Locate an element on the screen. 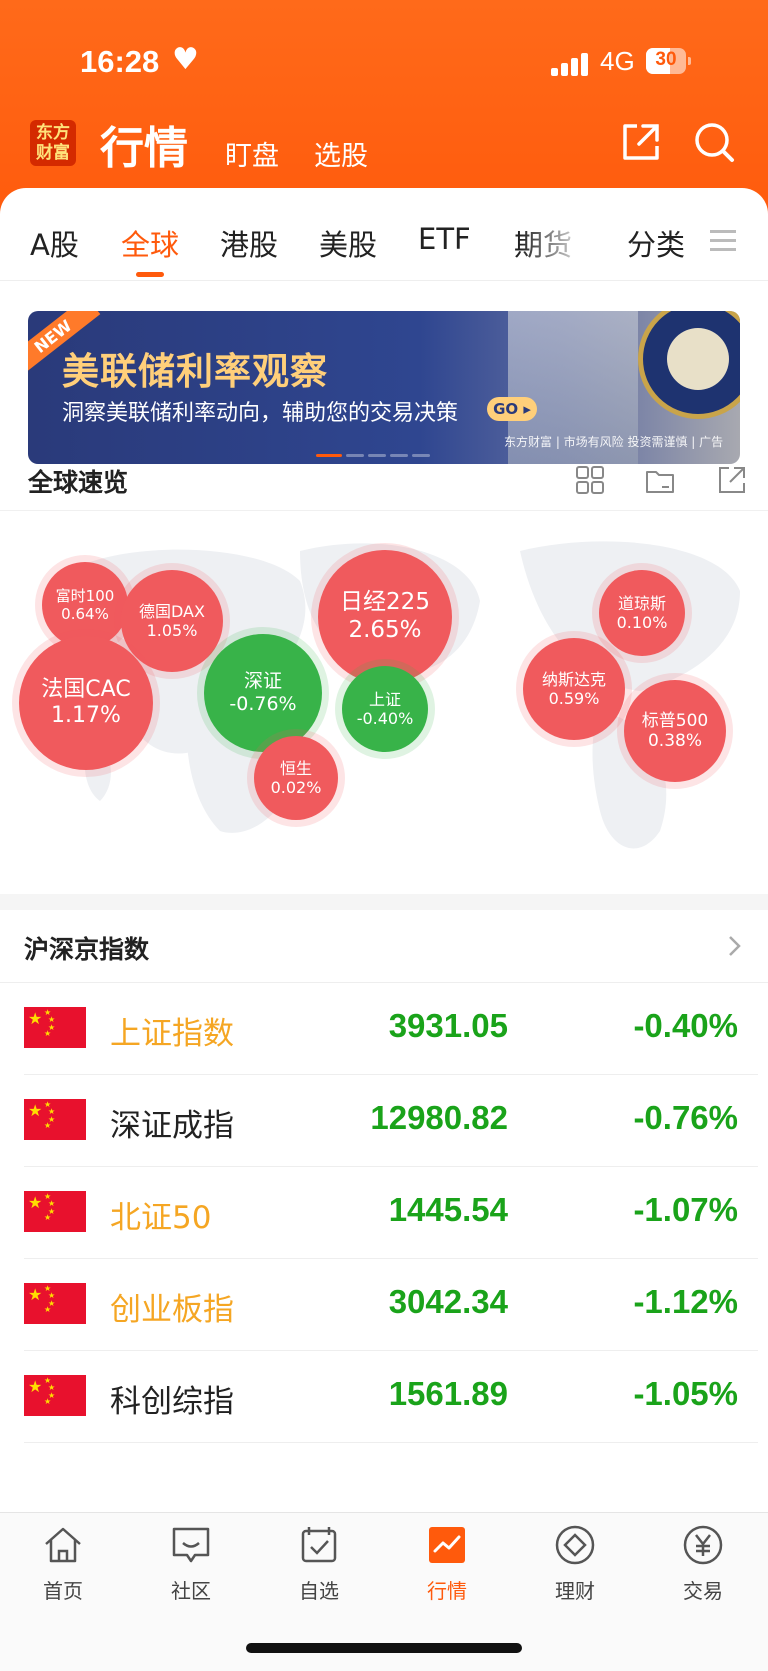  nav-trade: 交易 is located at coordinates (703, 1563).